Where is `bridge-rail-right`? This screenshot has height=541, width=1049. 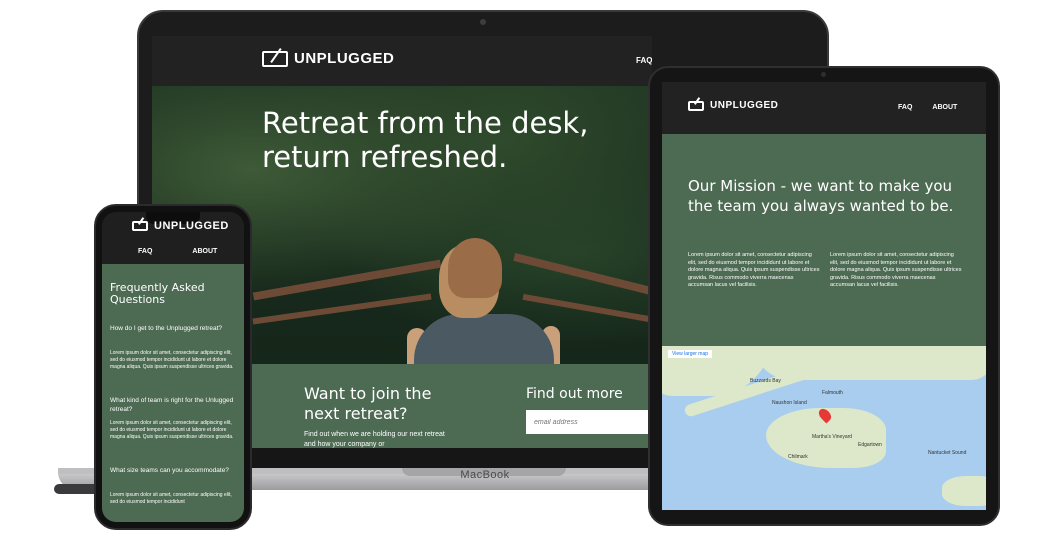
bridge-rail-right is located at coordinates (582, 275).